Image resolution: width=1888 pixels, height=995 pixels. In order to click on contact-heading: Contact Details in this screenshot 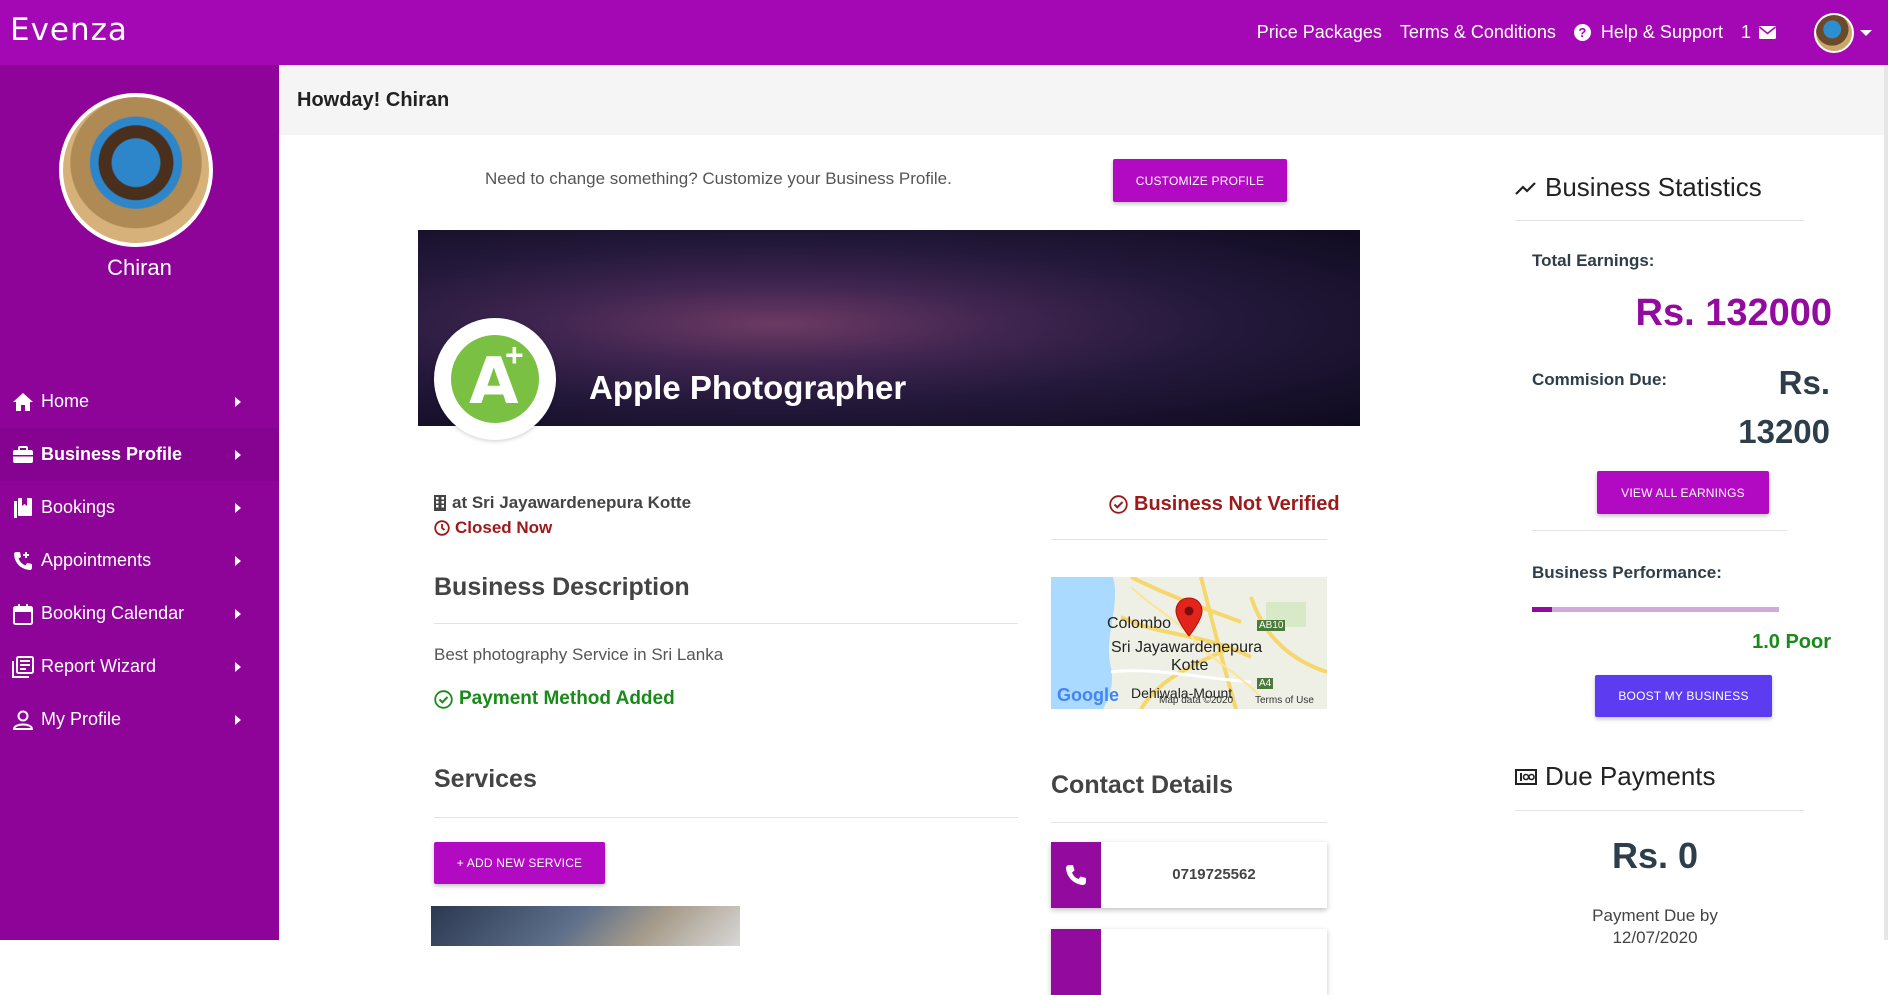, I will do `click(1142, 785)`.